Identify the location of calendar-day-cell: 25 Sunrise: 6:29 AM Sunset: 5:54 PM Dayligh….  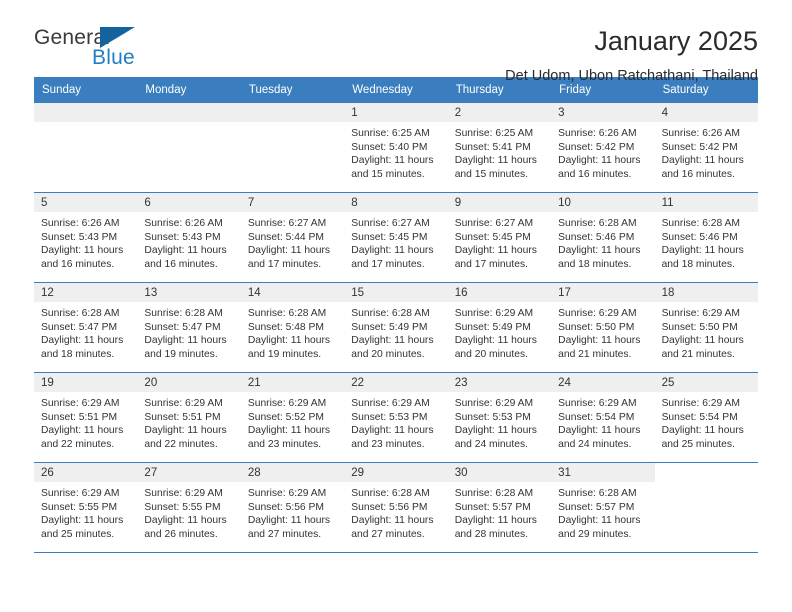
(706, 417).